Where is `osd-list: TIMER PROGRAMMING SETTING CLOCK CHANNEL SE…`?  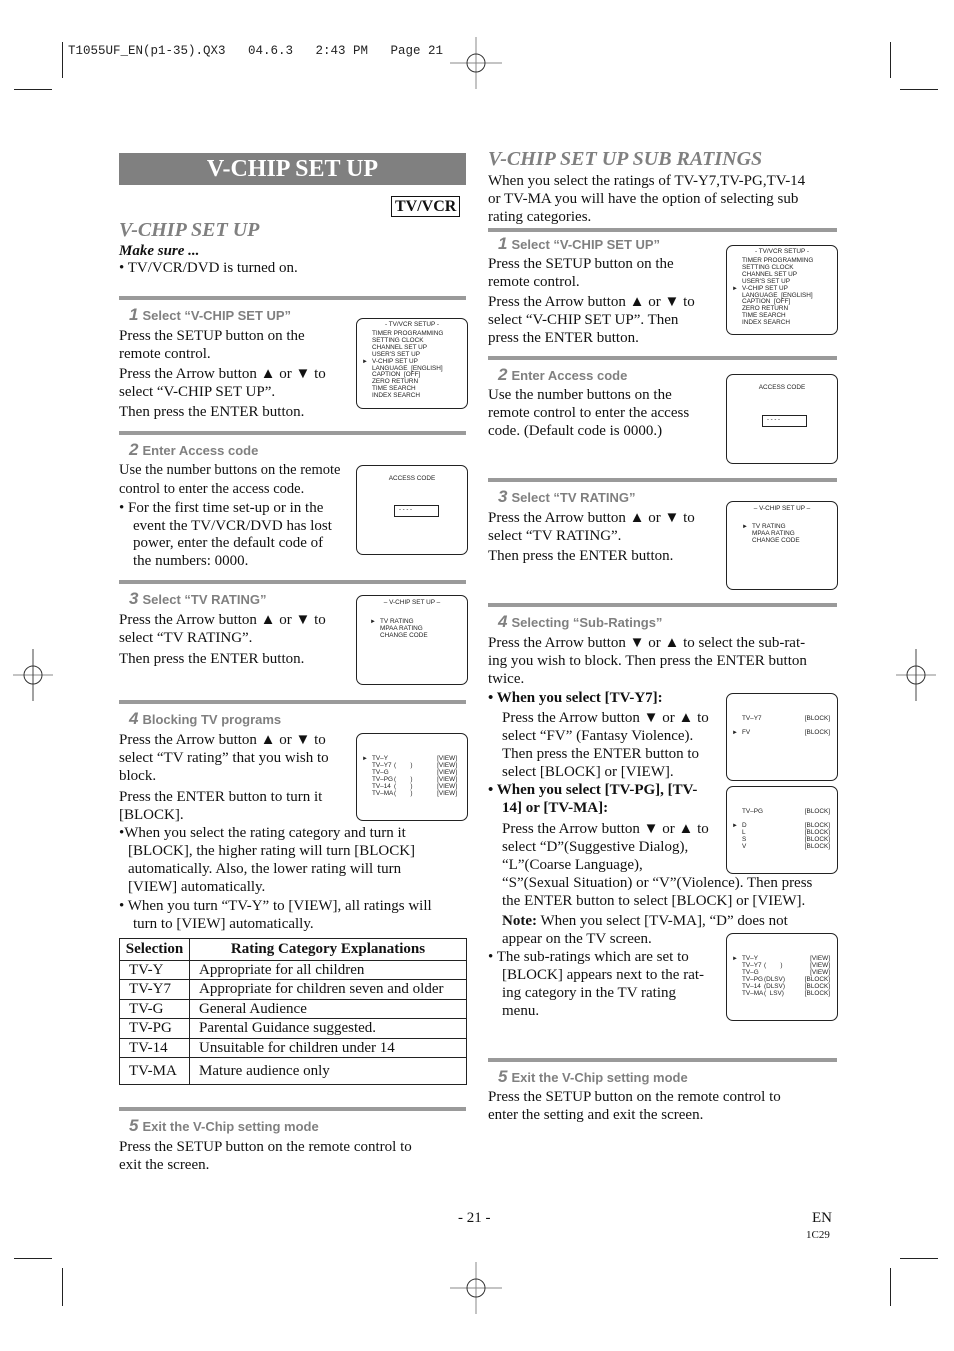
osd-list: TIMER PROGRAMMING SETTING CLOCK CHANNEL SE… is located at coordinates (772, 292).